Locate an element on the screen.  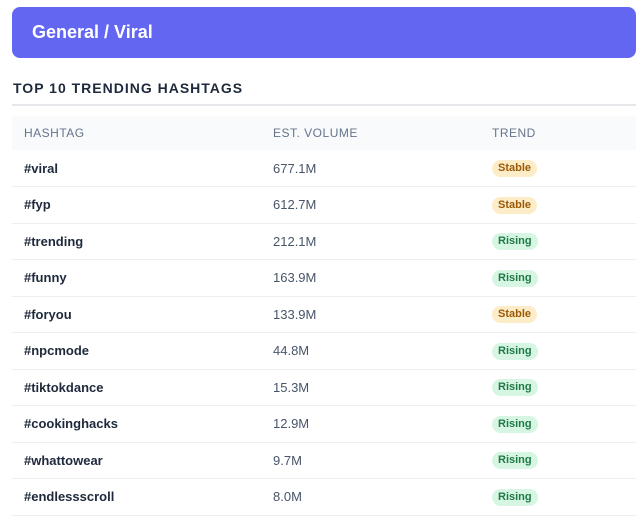
volume-cell: 212.1M is located at coordinates (295, 241).